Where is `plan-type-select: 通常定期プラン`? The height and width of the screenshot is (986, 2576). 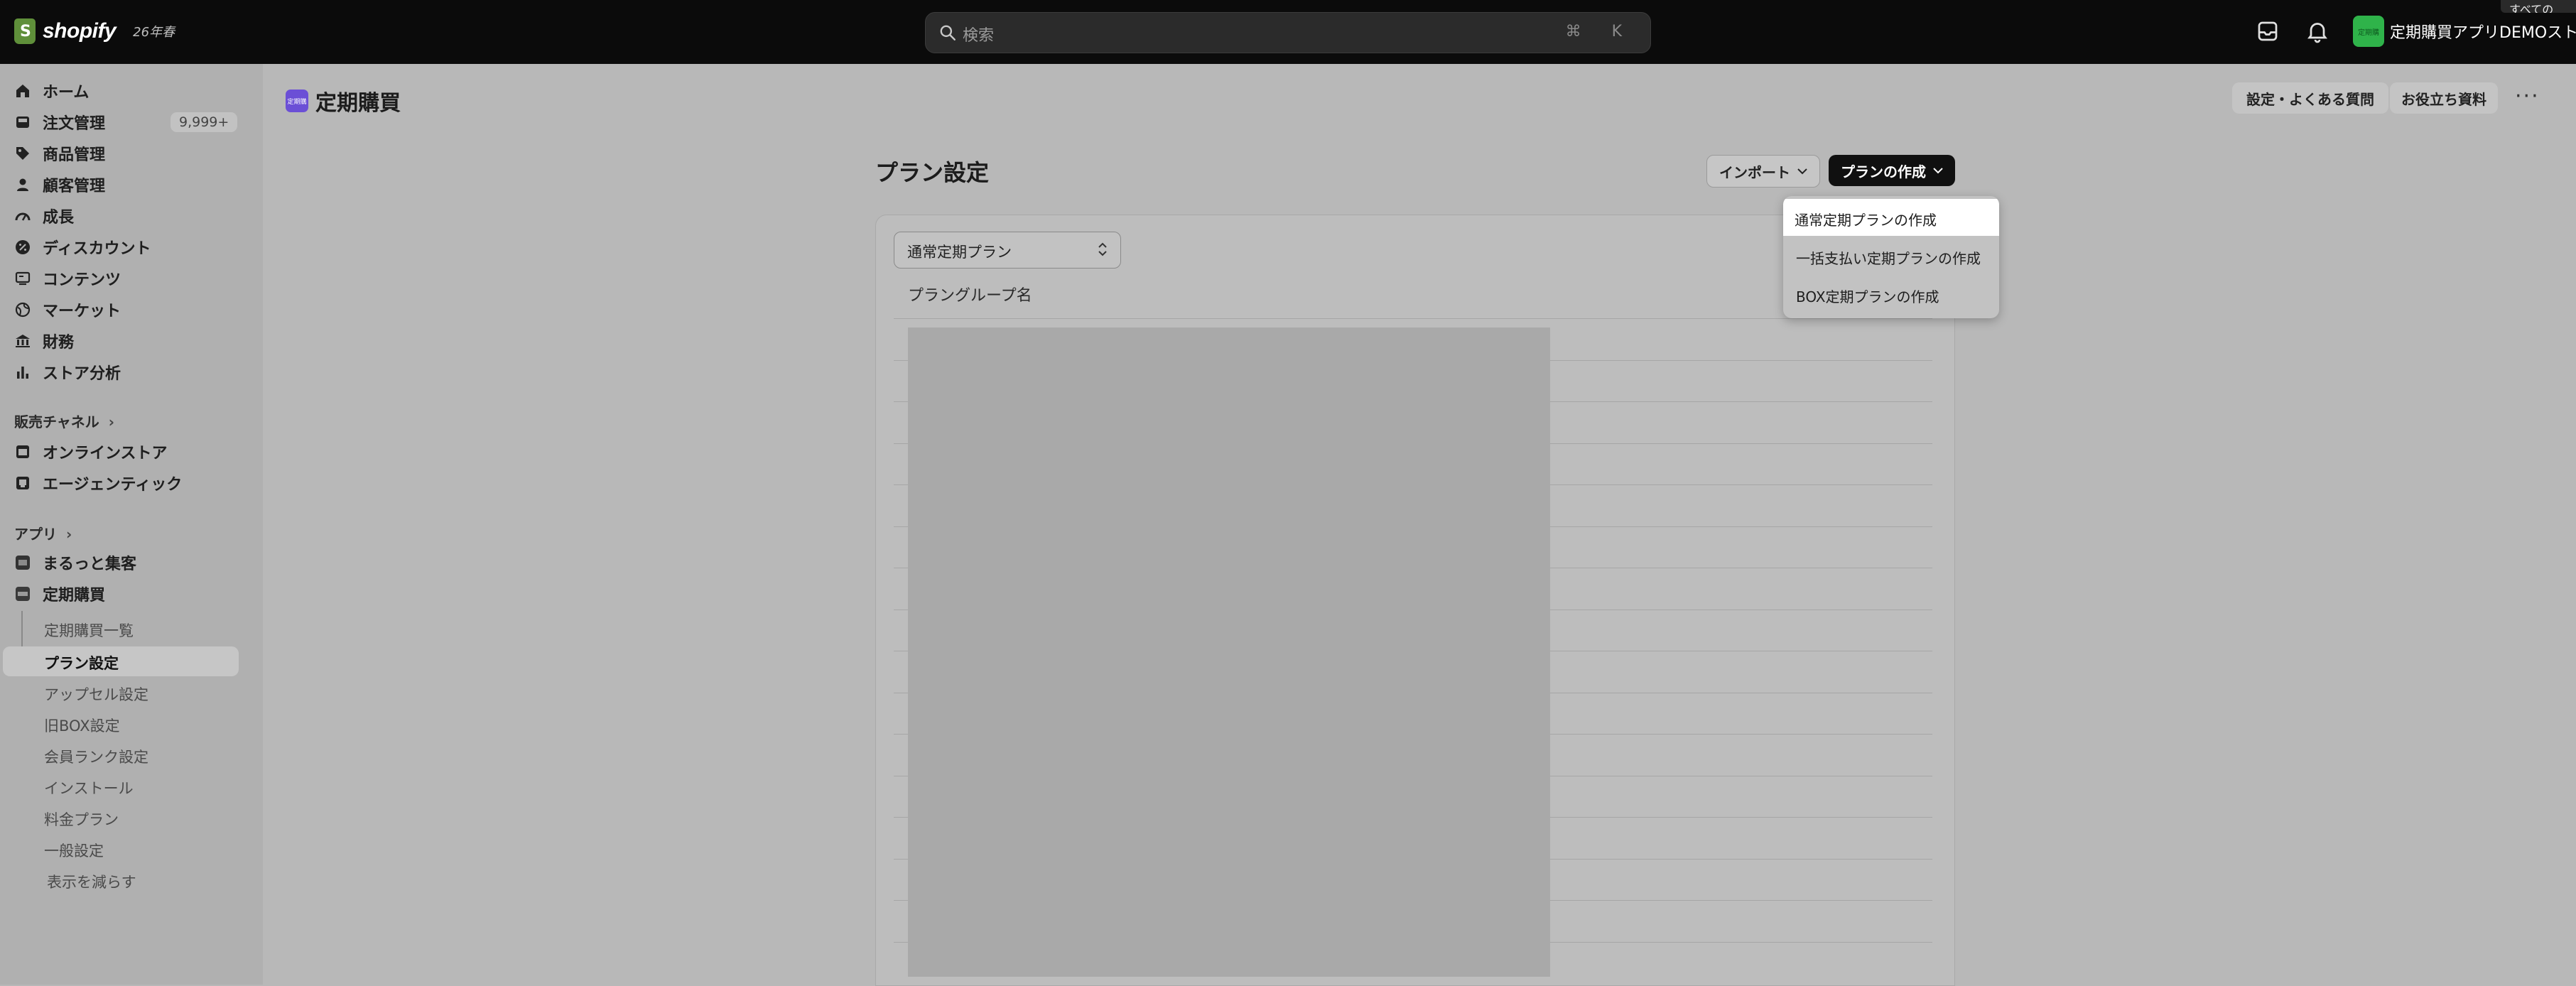
plan-type-select: 通常定期プラン is located at coordinates (1007, 250).